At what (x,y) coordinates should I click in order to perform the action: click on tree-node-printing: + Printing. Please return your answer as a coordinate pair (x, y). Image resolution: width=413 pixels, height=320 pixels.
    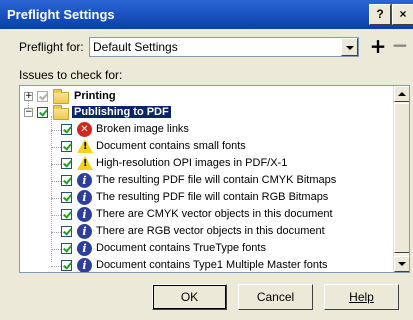
    Looking at the image, I should click on (170, 97).